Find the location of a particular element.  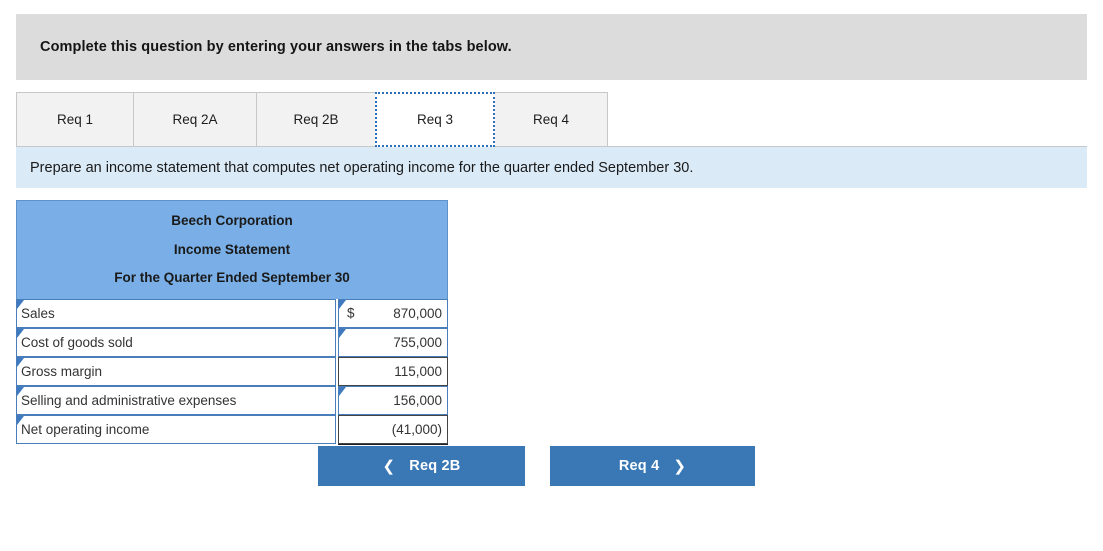

worksheet-row: Cost of goods sold 755,000 is located at coordinates (232, 342).